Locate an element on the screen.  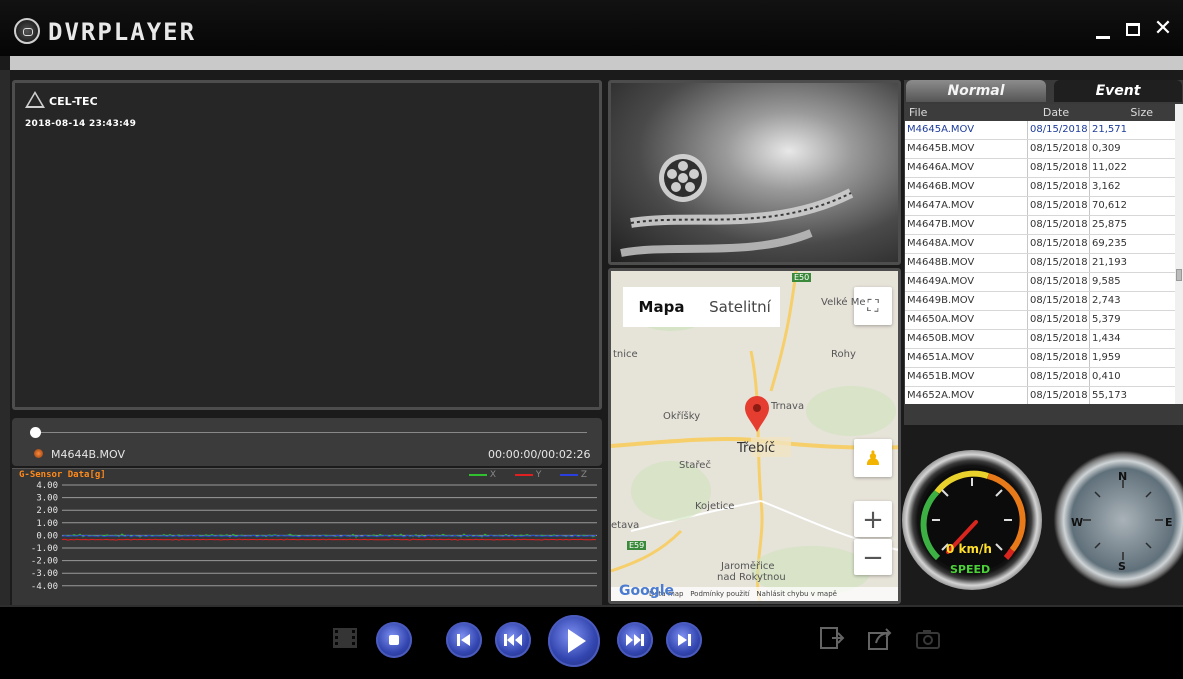
map-place: Stařeč is located at coordinates (695, 465).